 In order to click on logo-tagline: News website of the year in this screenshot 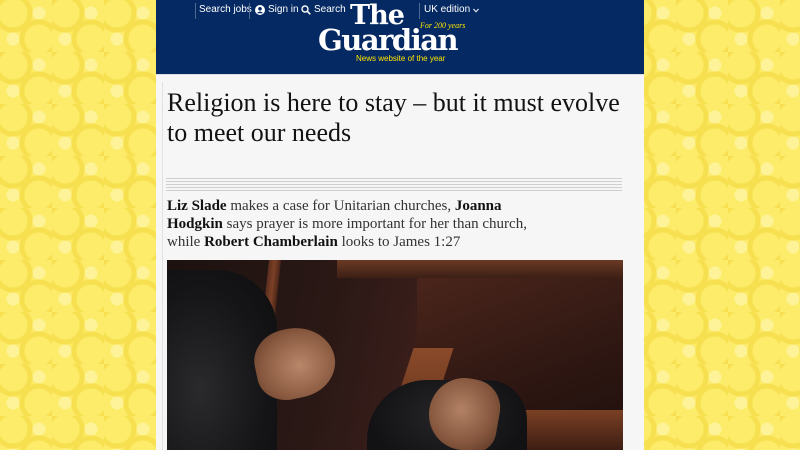, I will do `click(401, 58)`.